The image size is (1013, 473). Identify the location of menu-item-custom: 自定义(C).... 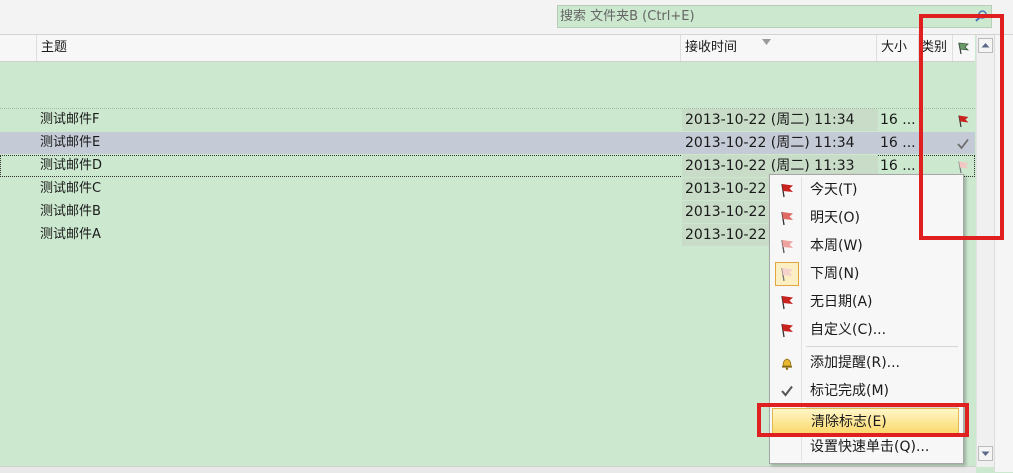
(865, 330).